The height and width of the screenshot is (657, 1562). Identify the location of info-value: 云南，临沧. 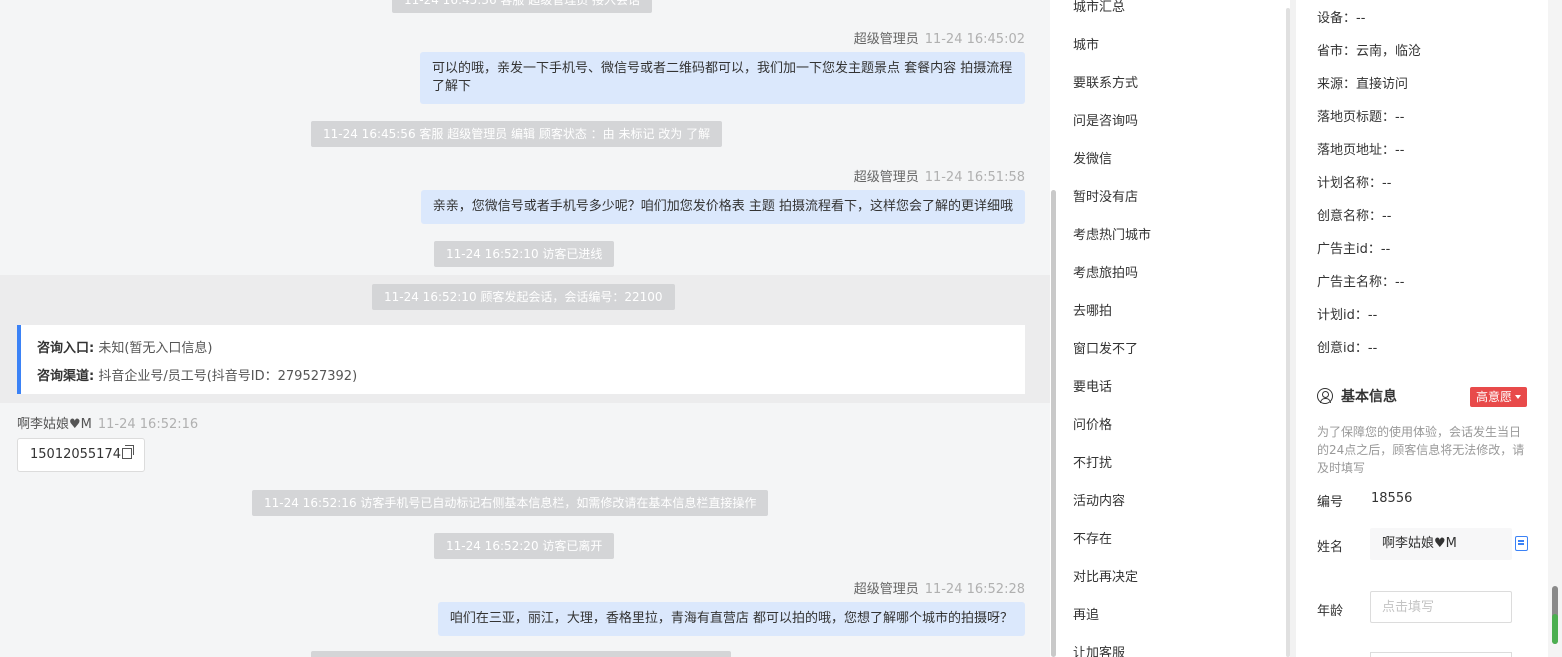
(1389, 51).